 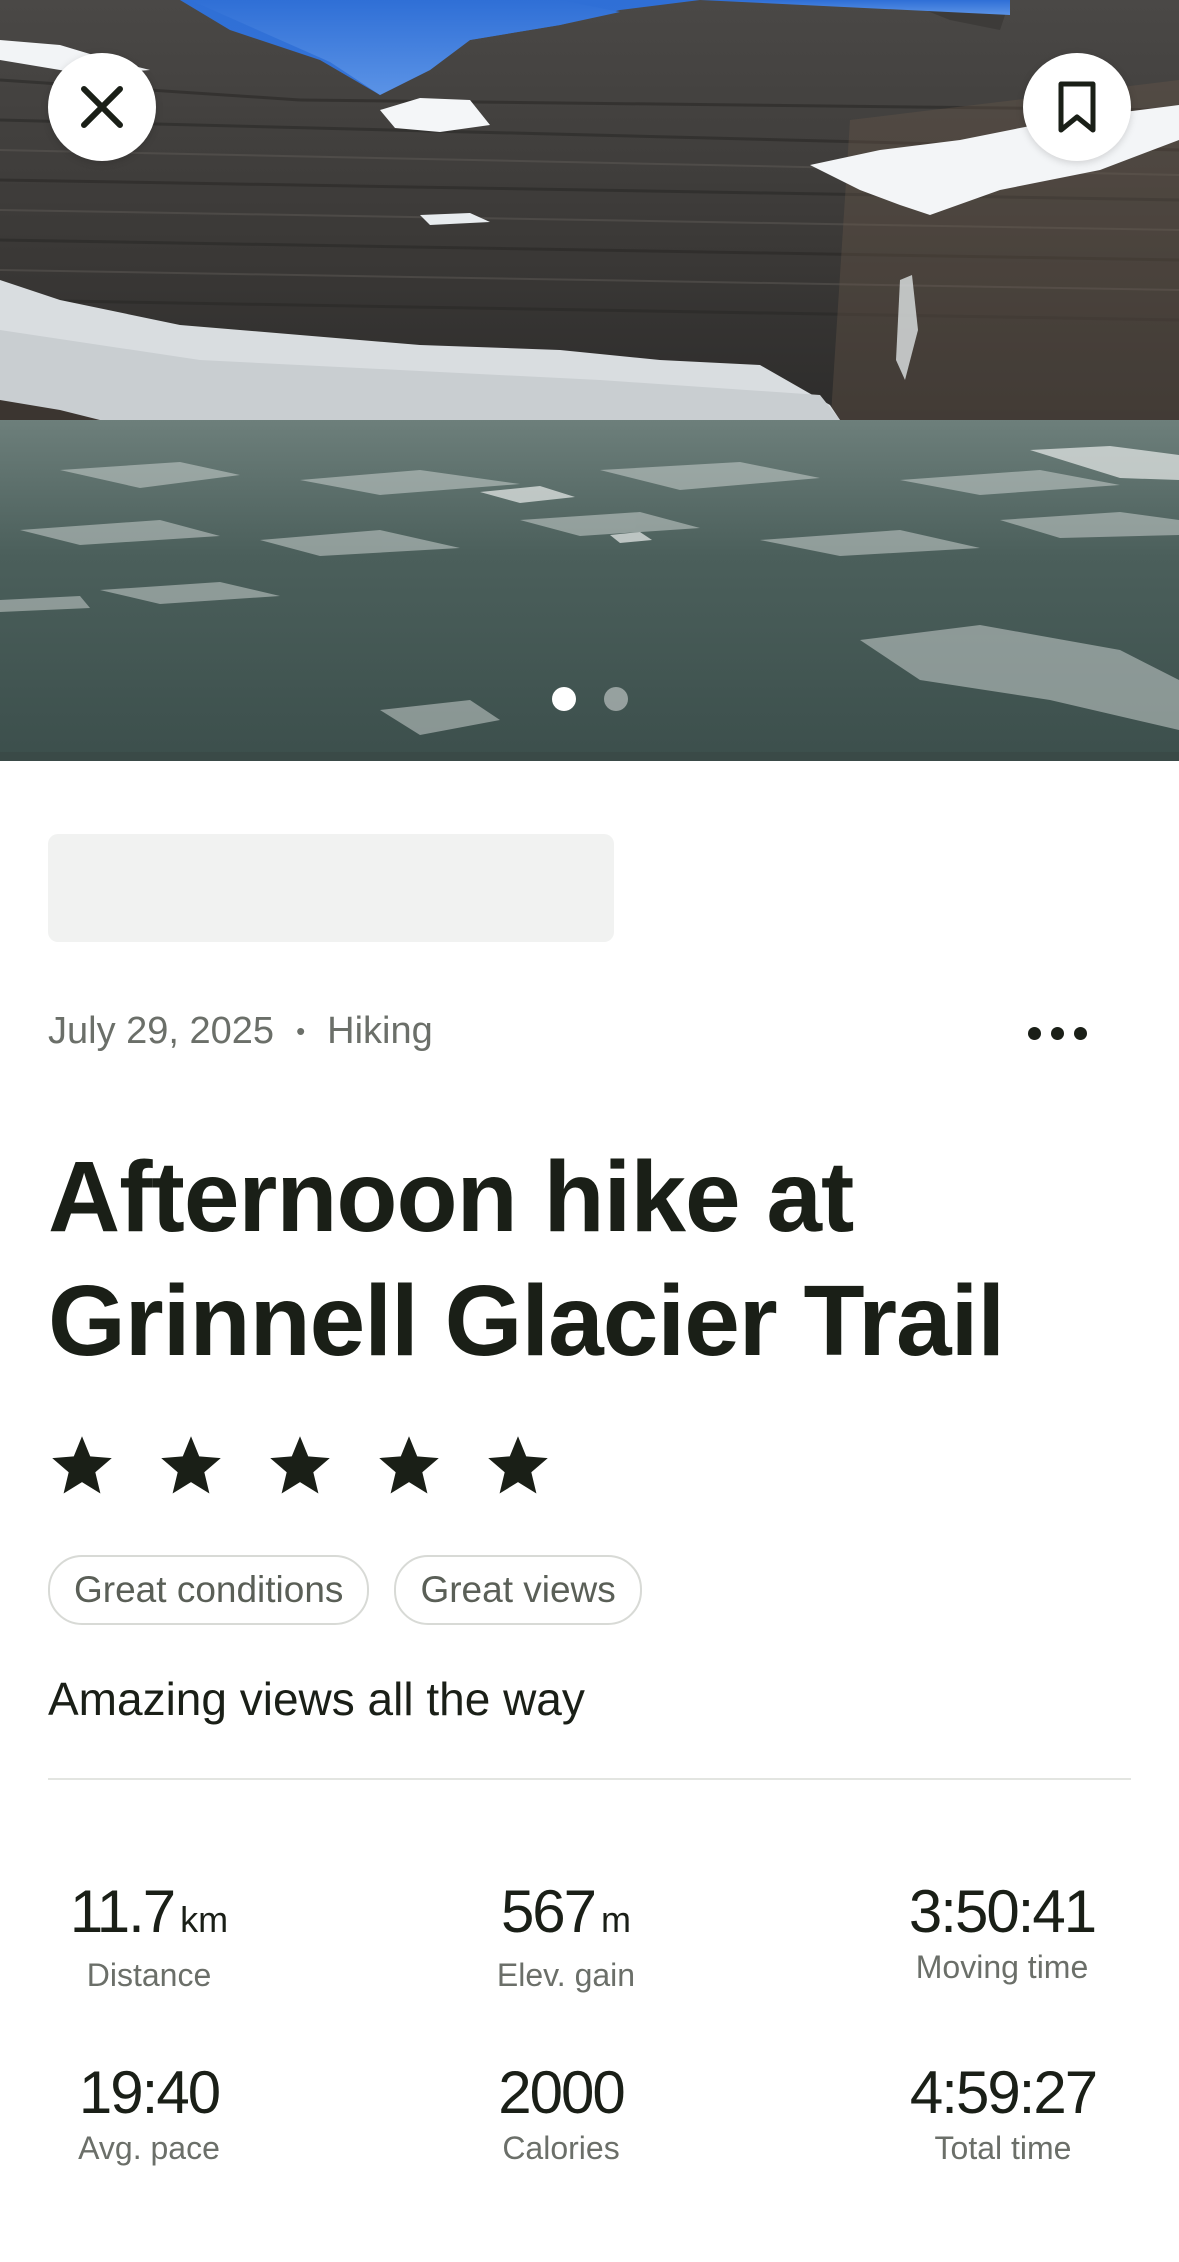 I want to click on stat-unit: km, so click(x=204, y=1919).